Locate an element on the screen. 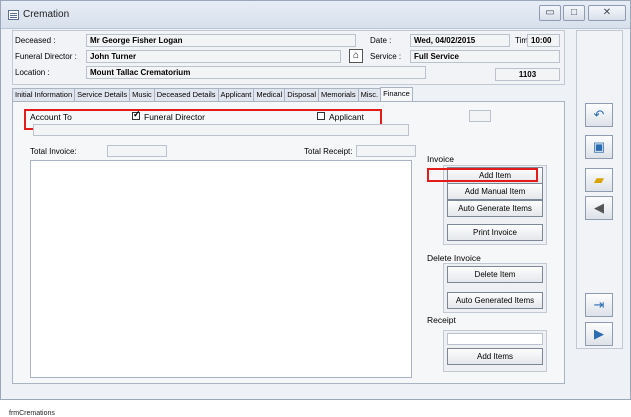 Image resolution: width=631 pixels, height=417 pixels. small-field is located at coordinates (480, 116).